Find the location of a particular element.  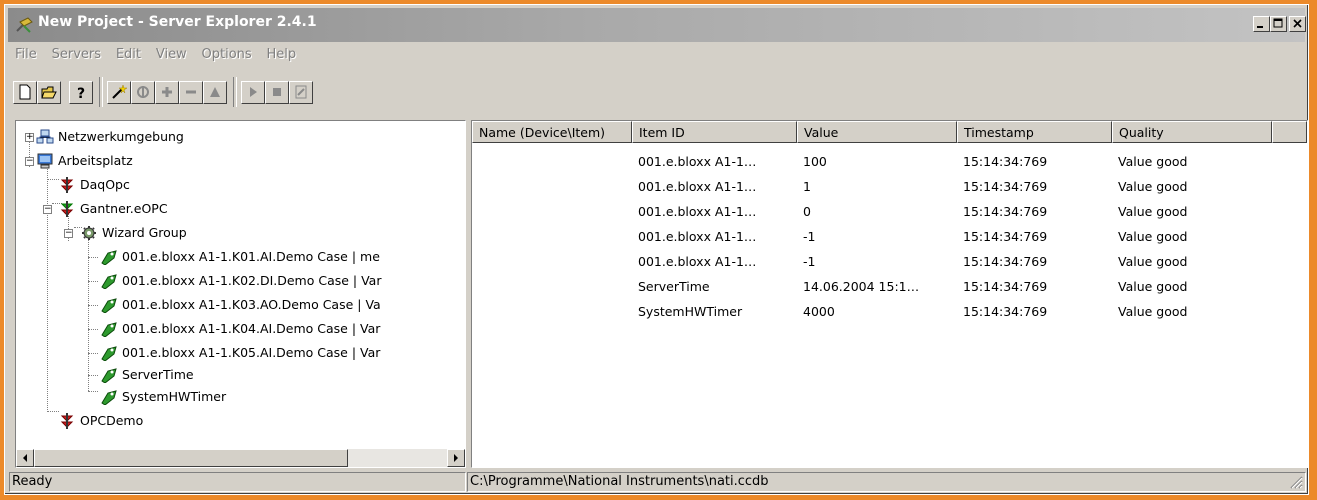

scroll-thumb is located at coordinates (191, 458).